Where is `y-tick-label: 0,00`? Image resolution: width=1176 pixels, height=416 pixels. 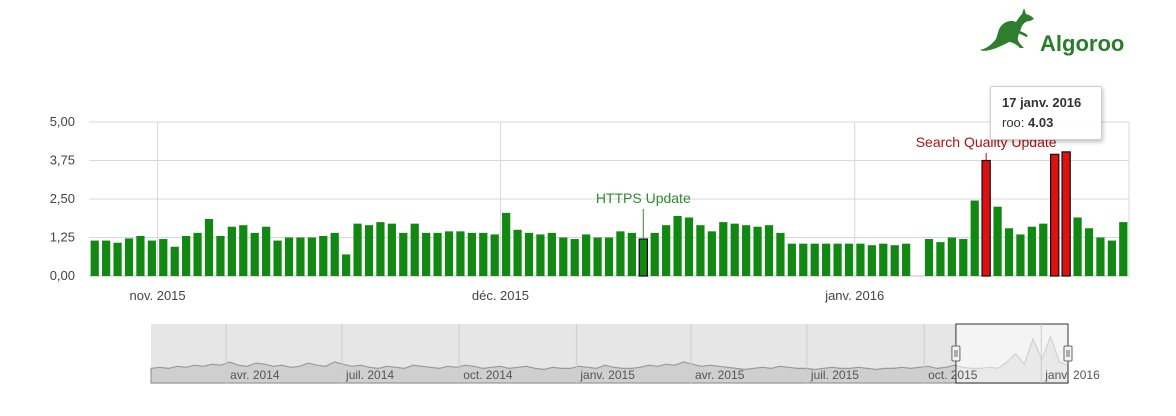 y-tick-label: 0,00 is located at coordinates (62, 275).